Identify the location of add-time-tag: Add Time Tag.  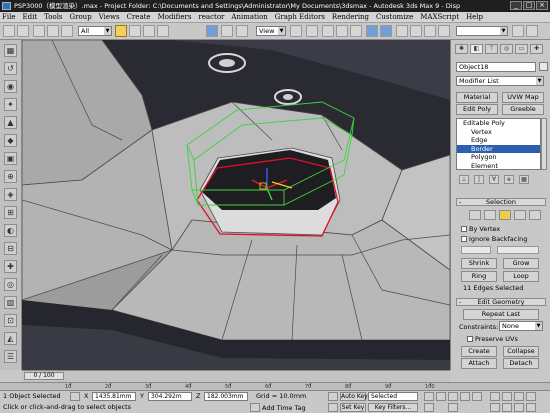
(284, 408).